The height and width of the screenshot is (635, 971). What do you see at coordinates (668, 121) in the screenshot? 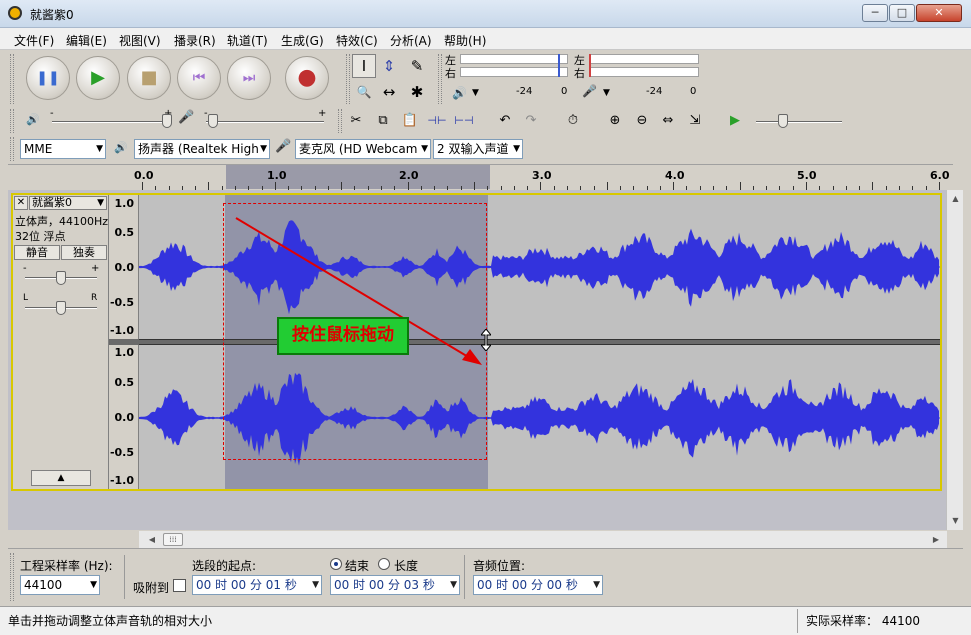
I see `fit-selection-button: ⇔` at bounding box center [668, 121].